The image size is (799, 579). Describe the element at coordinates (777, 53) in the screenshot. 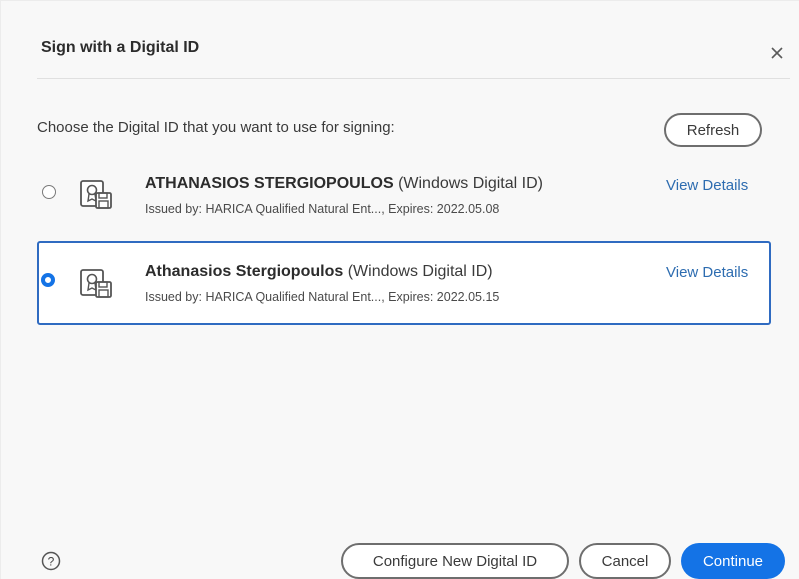

I see `close-icon` at that location.